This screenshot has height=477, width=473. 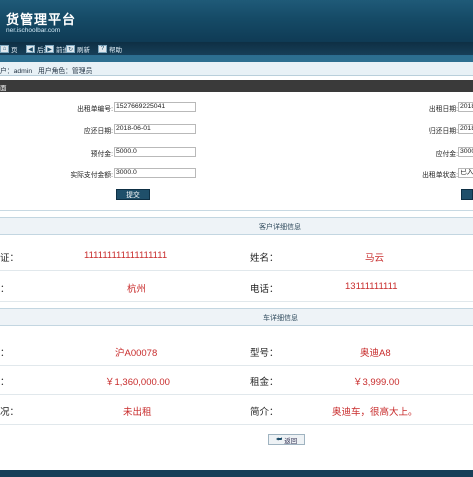 What do you see at coordinates (236, 317) in the screenshot?
I see `car-detail-header: 车详细信息` at bounding box center [236, 317].